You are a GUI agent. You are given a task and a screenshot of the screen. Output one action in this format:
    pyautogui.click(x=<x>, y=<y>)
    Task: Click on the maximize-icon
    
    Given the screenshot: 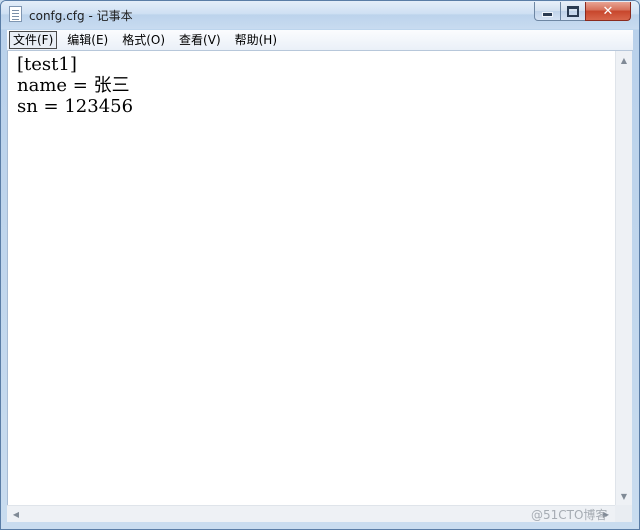 What is the action you would take?
    pyautogui.click(x=573, y=11)
    